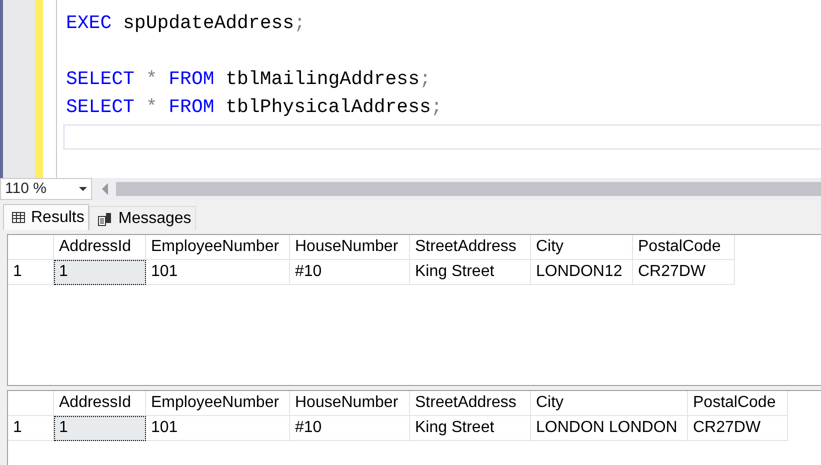 The height and width of the screenshot is (465, 821). I want to click on caret-icon, so click(83, 189).